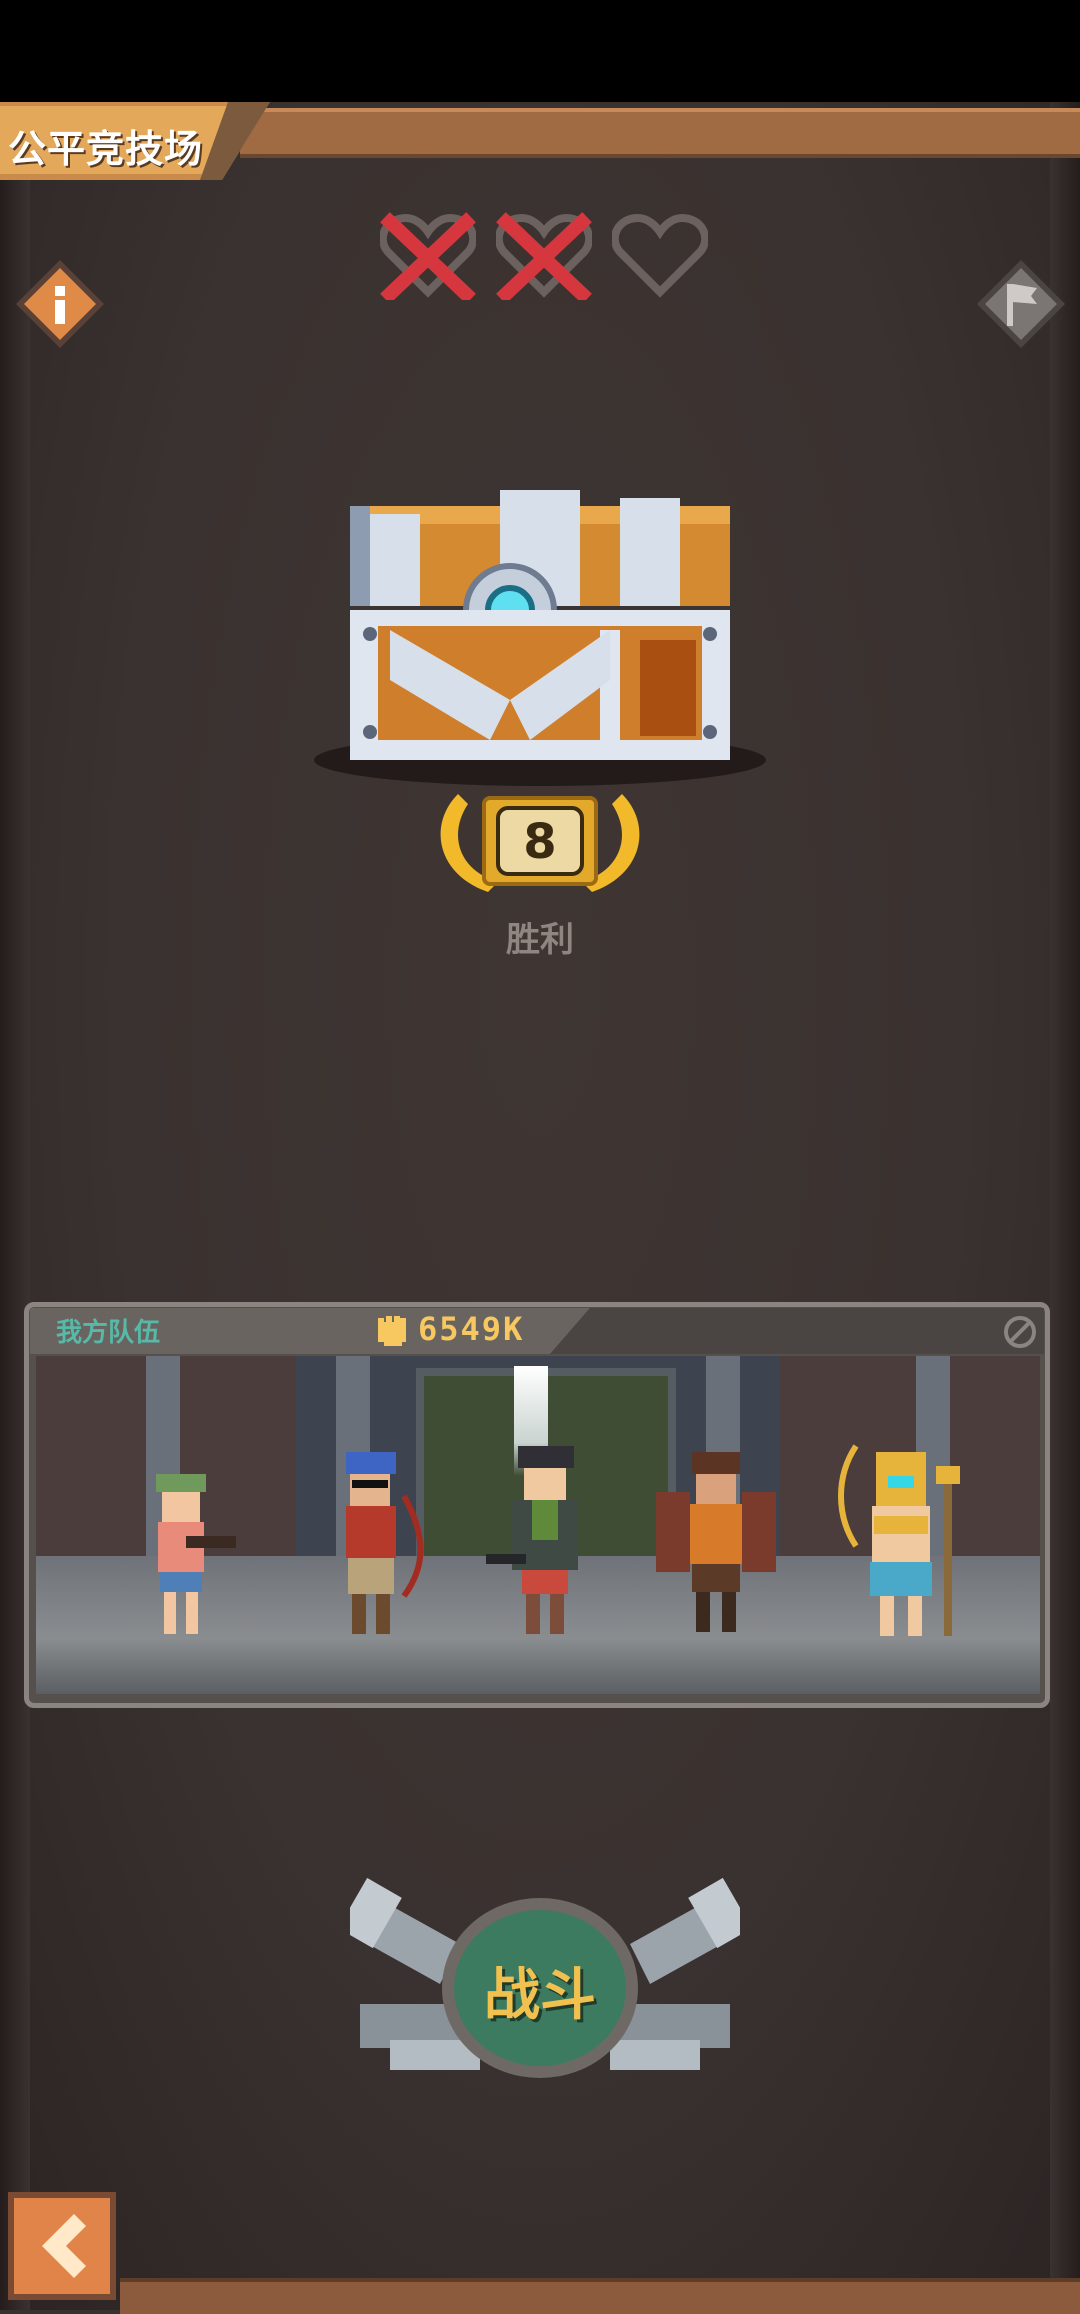 Image resolution: width=1080 pixels, height=2314 pixels. I want to click on info-button, so click(60, 304).